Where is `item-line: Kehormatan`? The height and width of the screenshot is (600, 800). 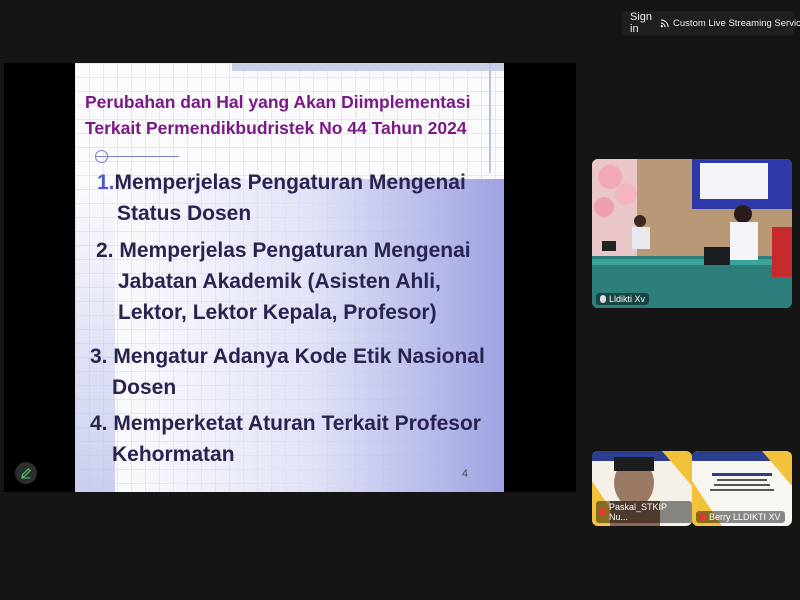
item-line: Kehormatan is located at coordinates (173, 454).